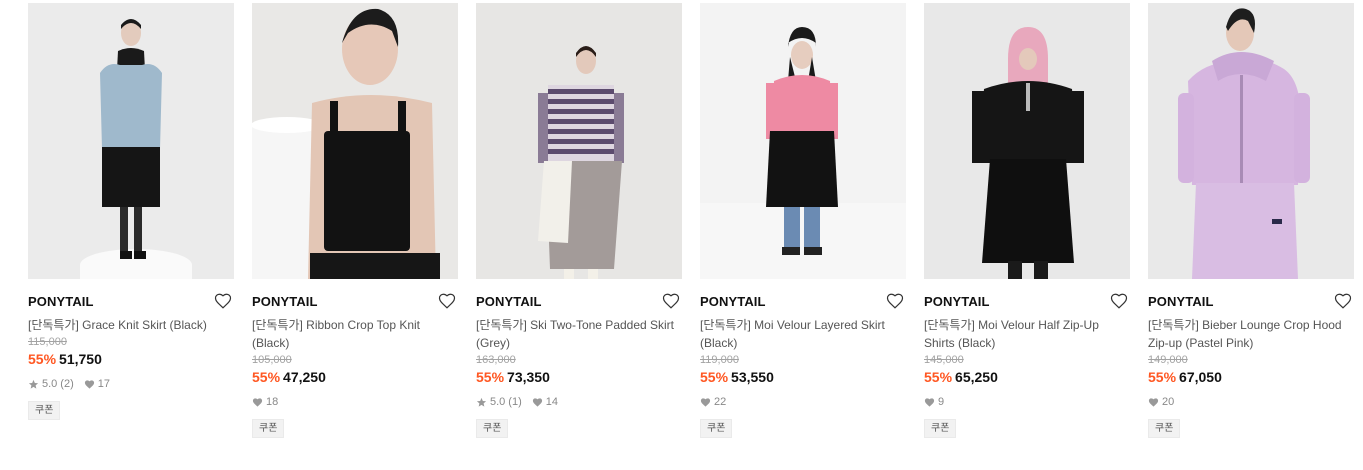 Image resolution: width=1363 pixels, height=470 pixels. Describe the element at coordinates (1168, 360) in the screenshot. I see `original-price: 149,000` at that location.